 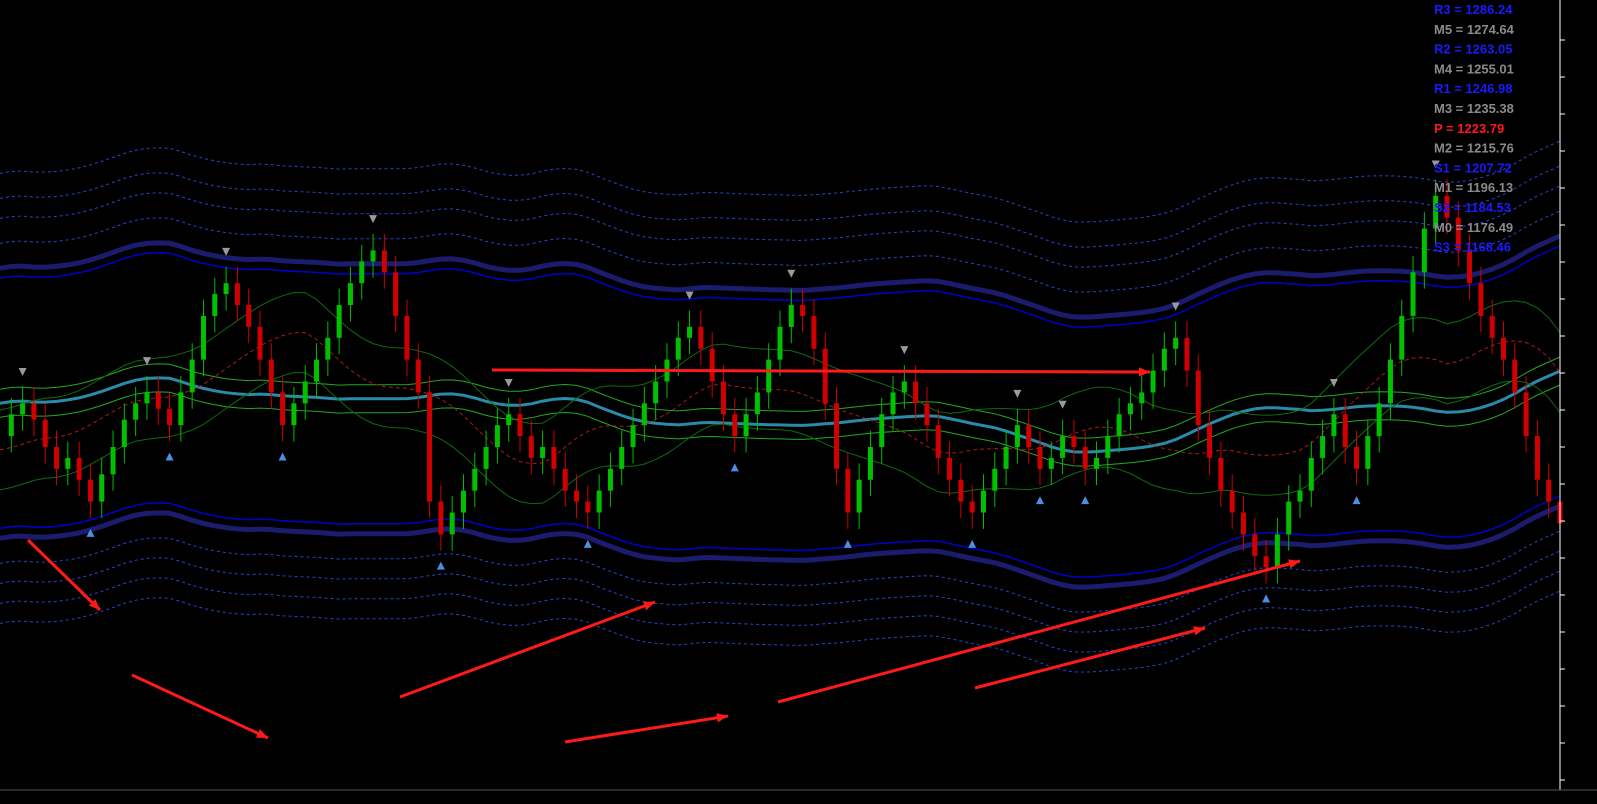 I want to click on lower-band-dotted, so click(x=780, y=631).